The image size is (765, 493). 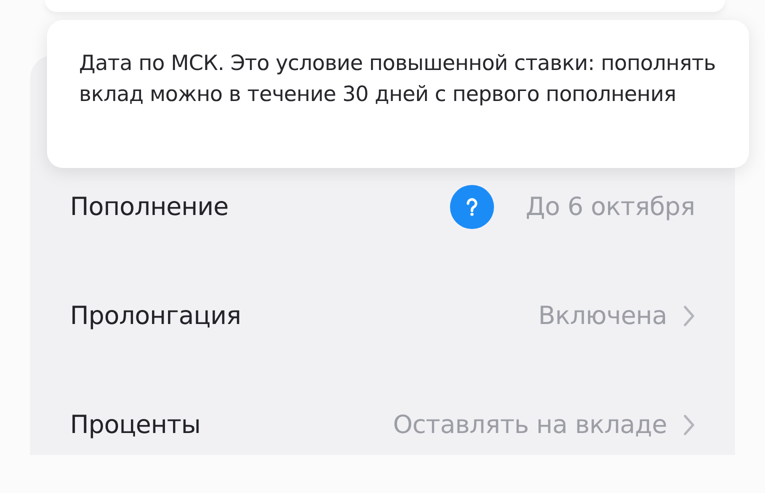 I want to click on row-value: Оставлять на вкладе, so click(x=529, y=424).